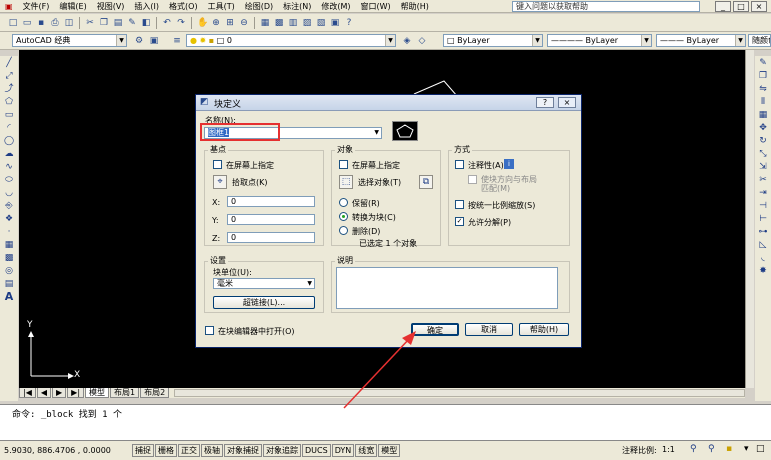 Image resolution: width=771 pixels, height=460 pixels. Describe the element at coordinates (177, 41) in the screenshot. I see `layer-manager-icon: ≡` at that location.